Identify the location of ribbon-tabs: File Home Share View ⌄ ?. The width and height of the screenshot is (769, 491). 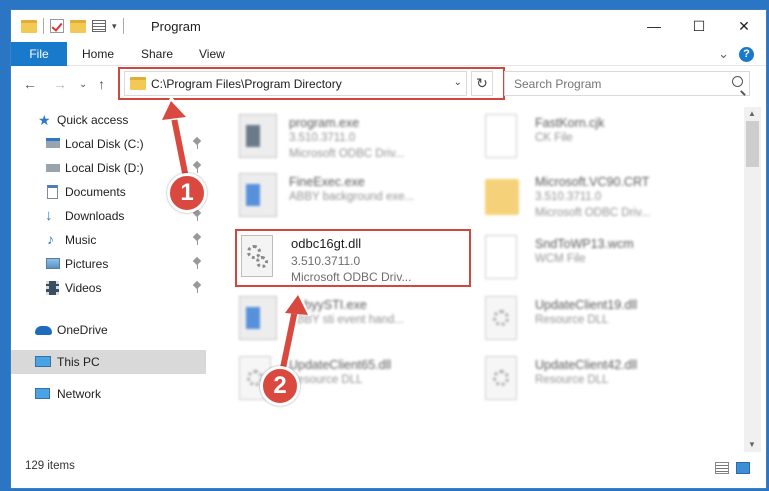
(388, 54).